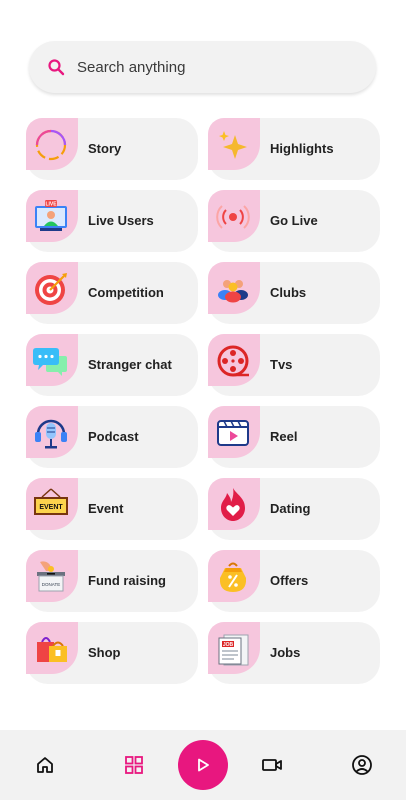 The width and height of the screenshot is (406, 800). What do you see at coordinates (233, 145) in the screenshot?
I see `sparkle-icon` at bounding box center [233, 145].